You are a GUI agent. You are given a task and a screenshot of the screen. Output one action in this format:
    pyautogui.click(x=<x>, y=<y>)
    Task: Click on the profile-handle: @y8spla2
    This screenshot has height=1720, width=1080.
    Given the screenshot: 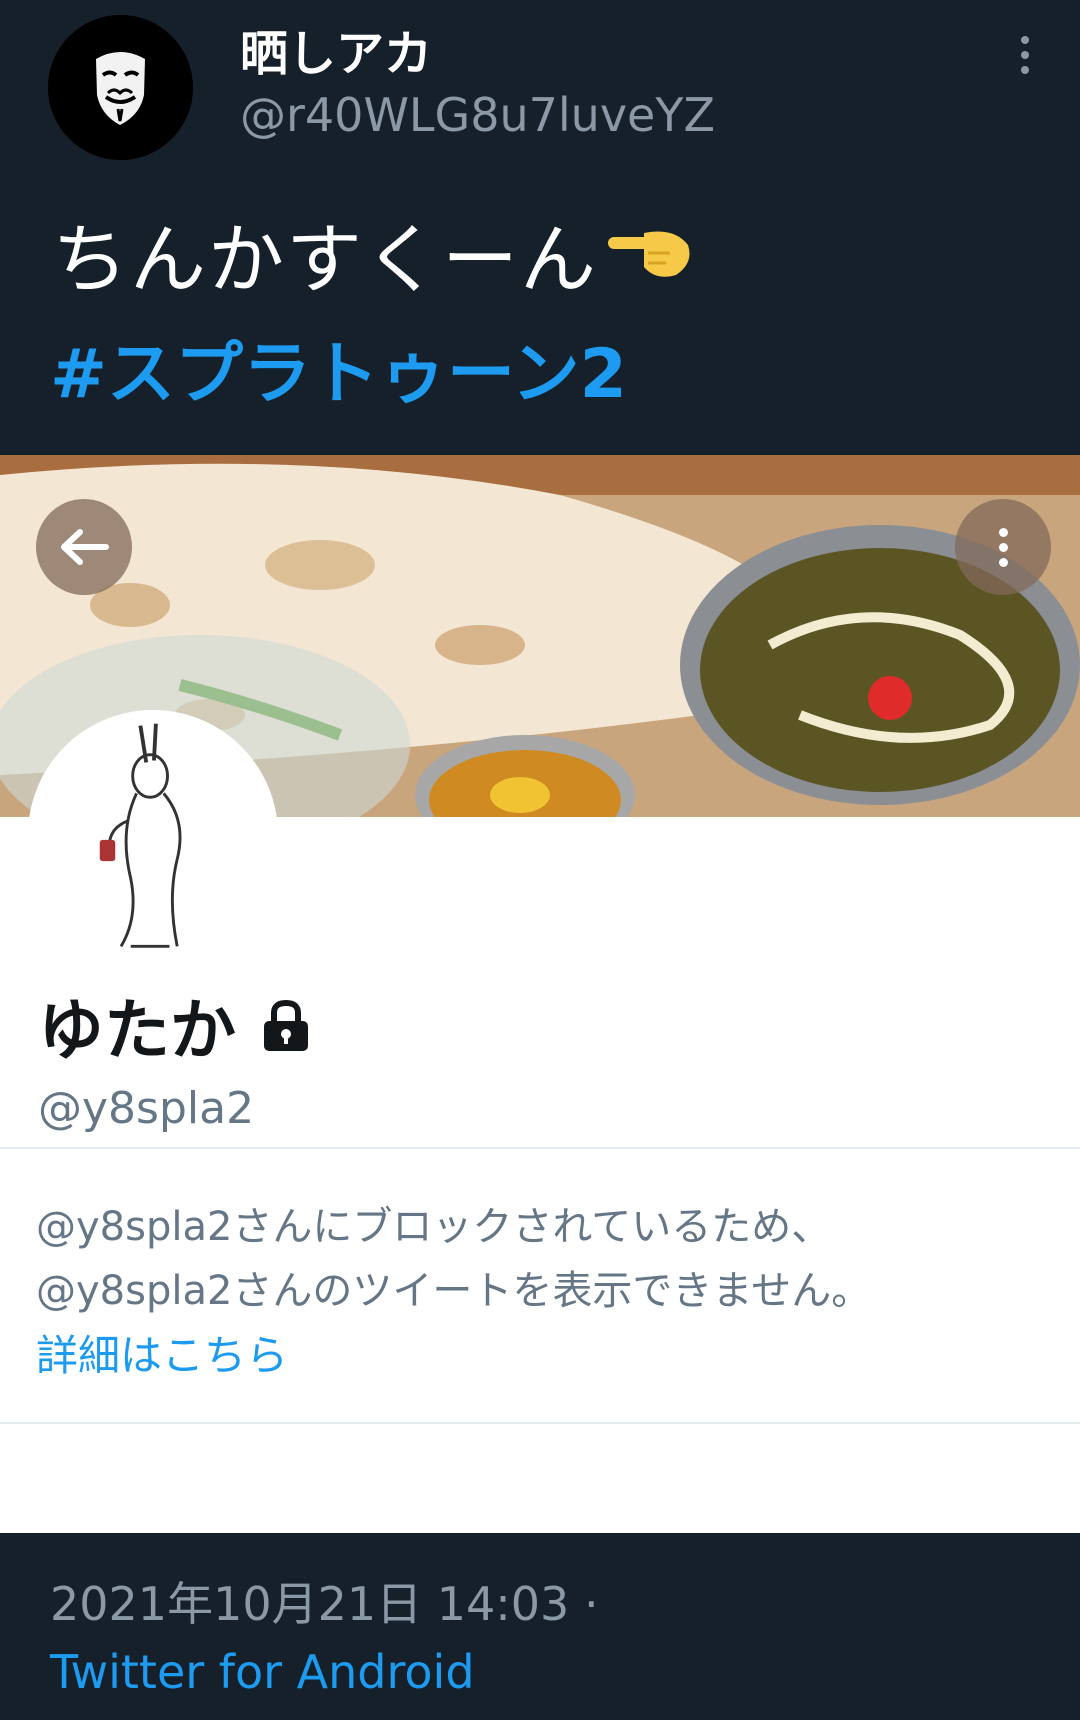 What is the action you would take?
    pyautogui.click(x=146, y=1108)
    